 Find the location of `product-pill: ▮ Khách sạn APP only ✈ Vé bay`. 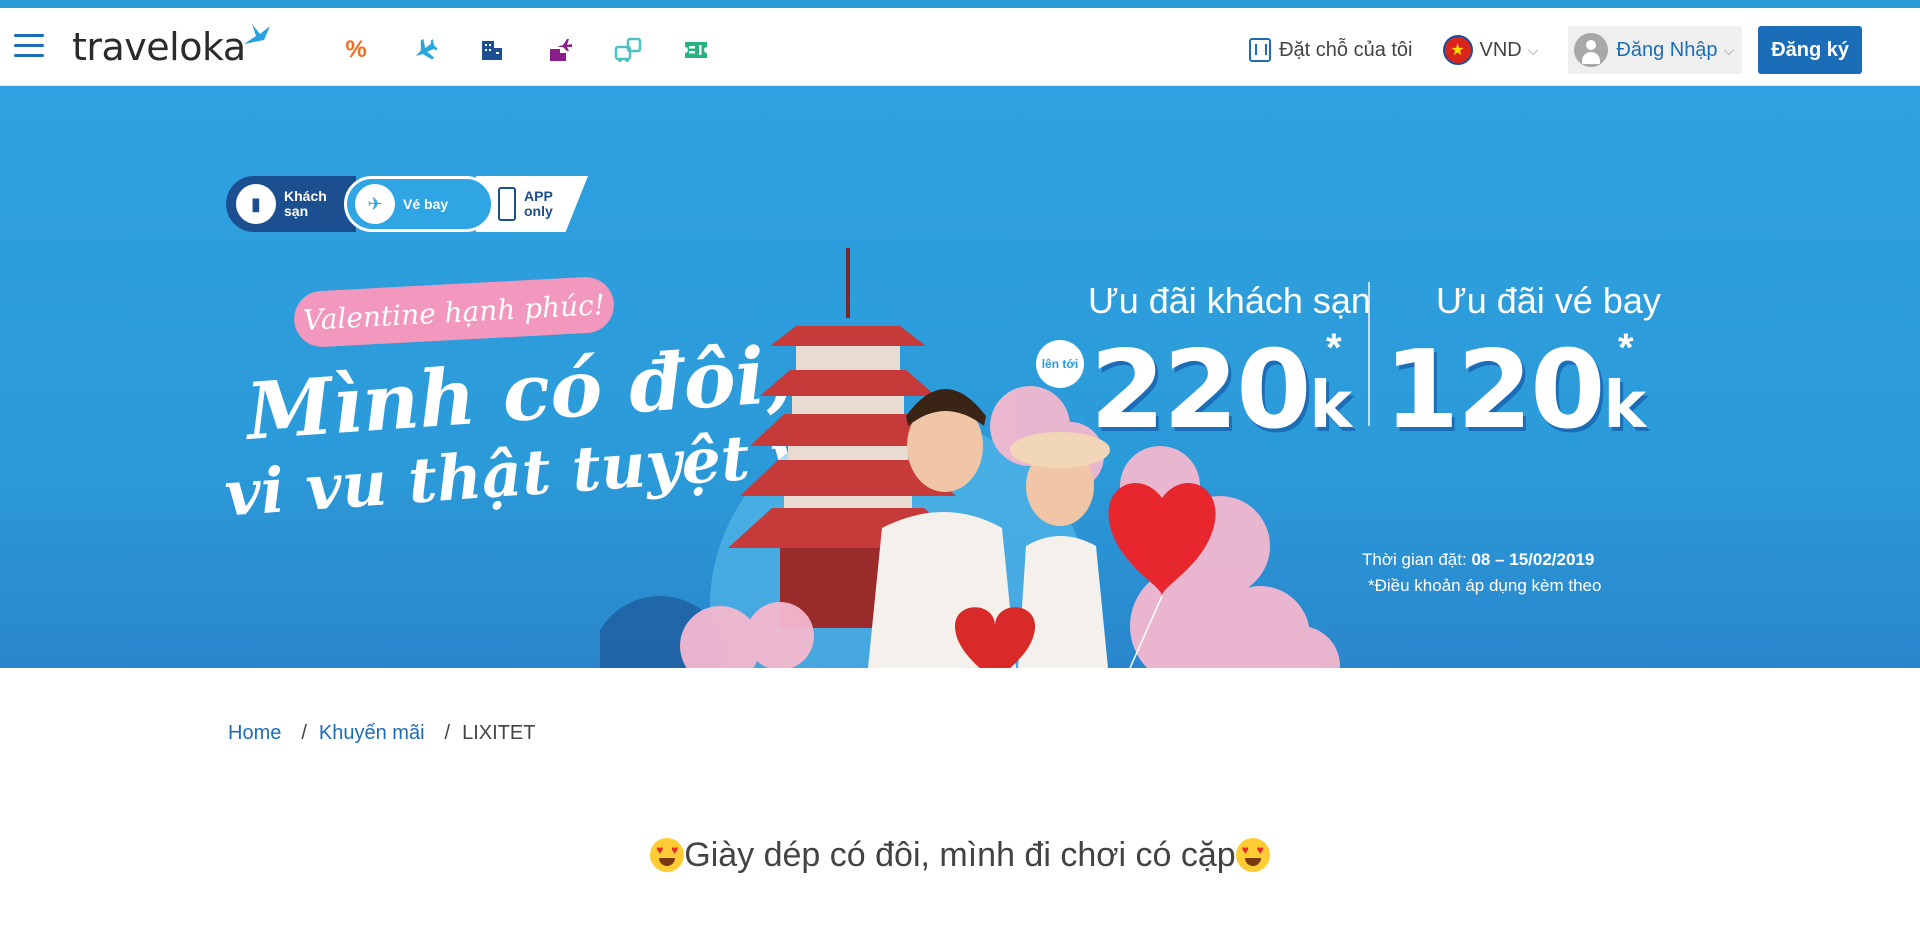

product-pill: ▮ Khách sạn APP only ✈ Vé bay is located at coordinates (407, 204).